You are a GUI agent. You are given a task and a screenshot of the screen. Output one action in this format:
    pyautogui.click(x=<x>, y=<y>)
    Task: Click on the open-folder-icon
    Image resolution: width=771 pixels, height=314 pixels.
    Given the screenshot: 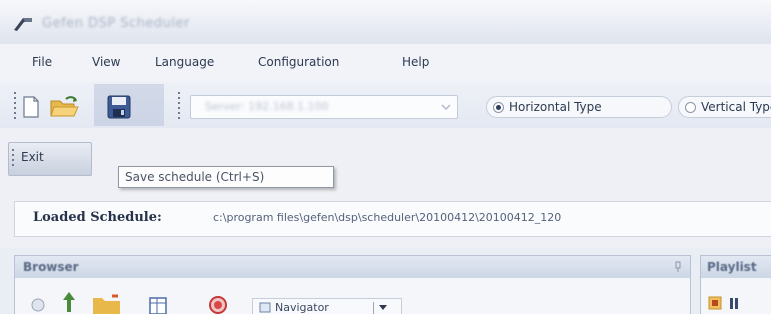 What is the action you would take?
    pyautogui.click(x=65, y=107)
    